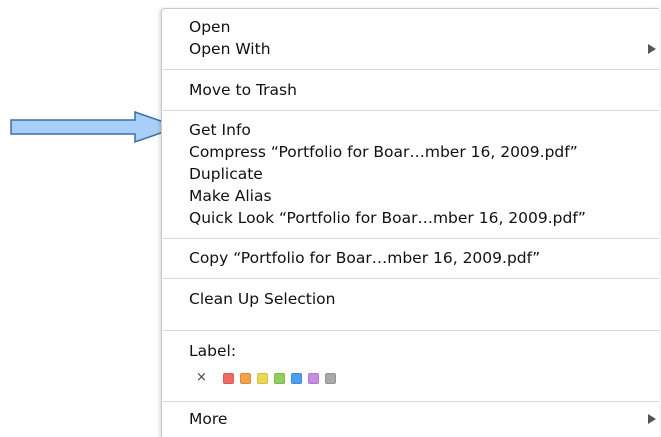 Image resolution: width=661 pixels, height=437 pixels. I want to click on label-orange-swatch, so click(245, 378).